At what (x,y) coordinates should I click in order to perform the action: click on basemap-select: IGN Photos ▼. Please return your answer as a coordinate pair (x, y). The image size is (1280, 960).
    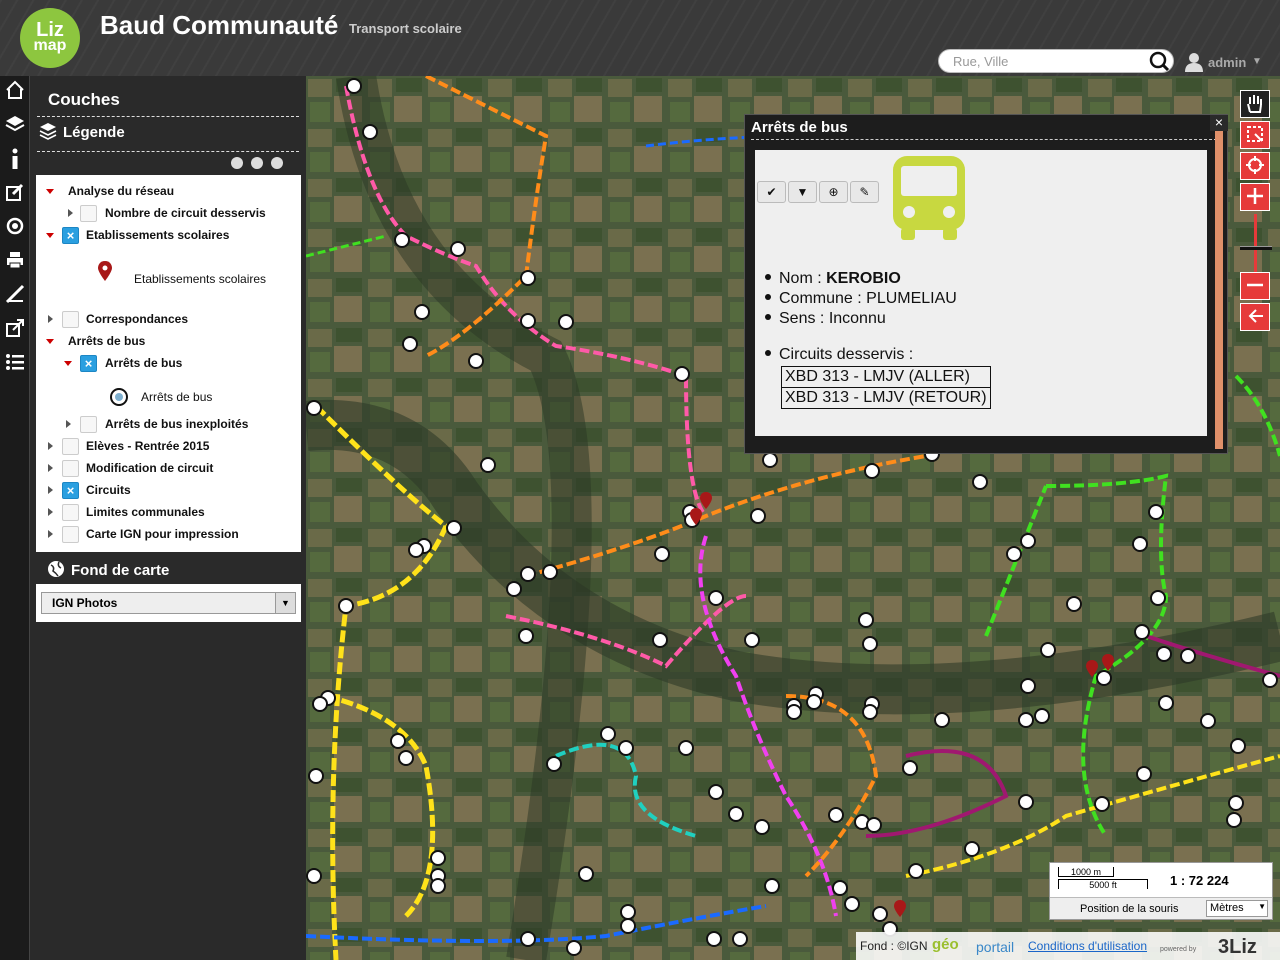
    Looking at the image, I should click on (168, 603).